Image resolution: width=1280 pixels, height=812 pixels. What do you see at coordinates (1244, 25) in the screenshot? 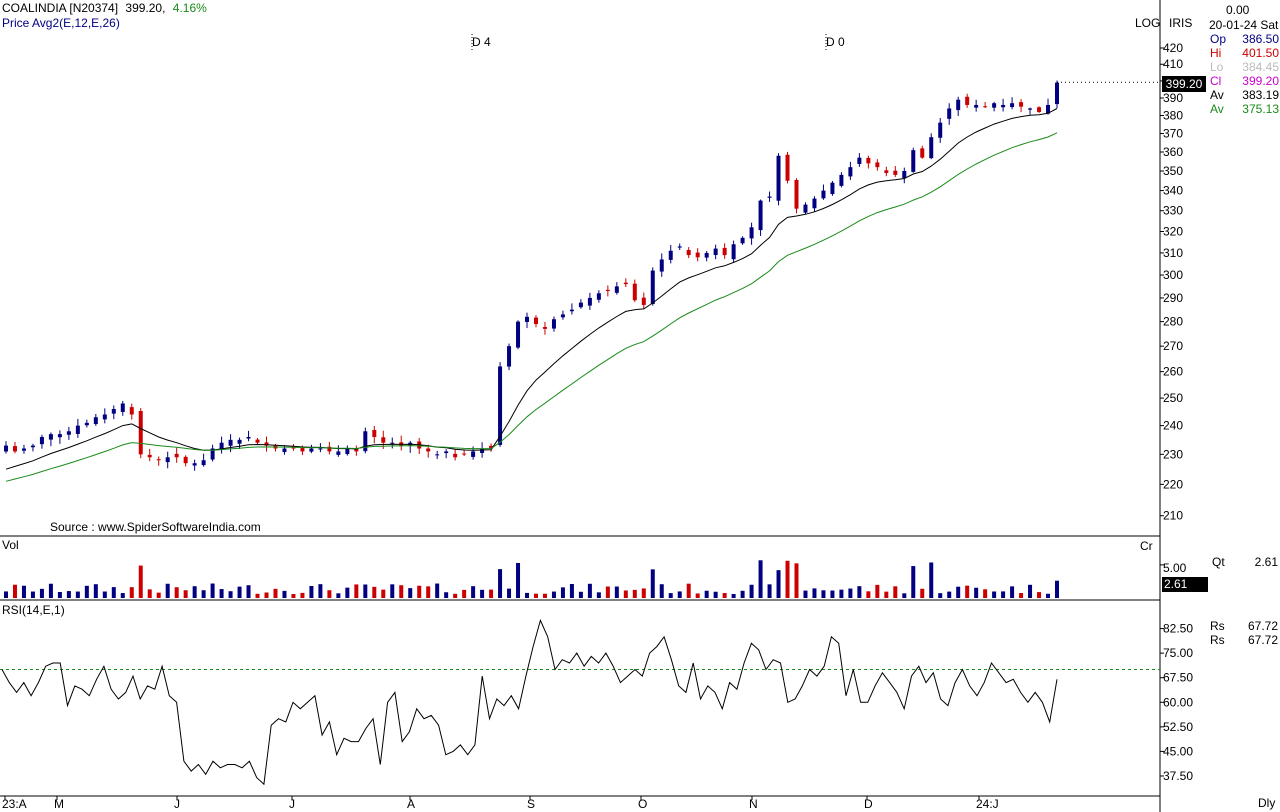
I see `date-label: 20-01-24 Sat` at bounding box center [1244, 25].